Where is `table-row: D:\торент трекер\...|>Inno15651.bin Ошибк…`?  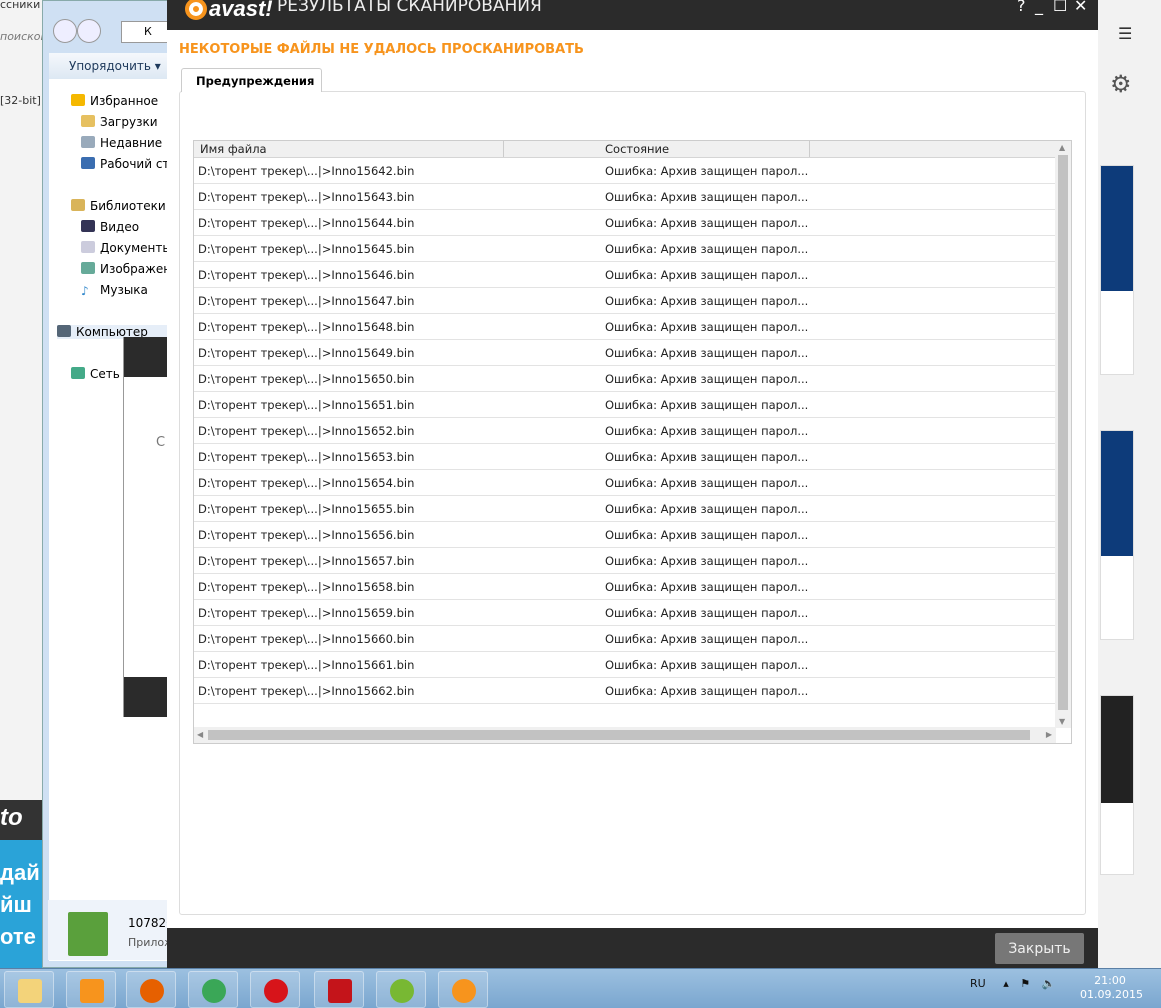
table-row: D:\торент трекер\...|>Inno15651.bin Ошибк… is located at coordinates (625, 405).